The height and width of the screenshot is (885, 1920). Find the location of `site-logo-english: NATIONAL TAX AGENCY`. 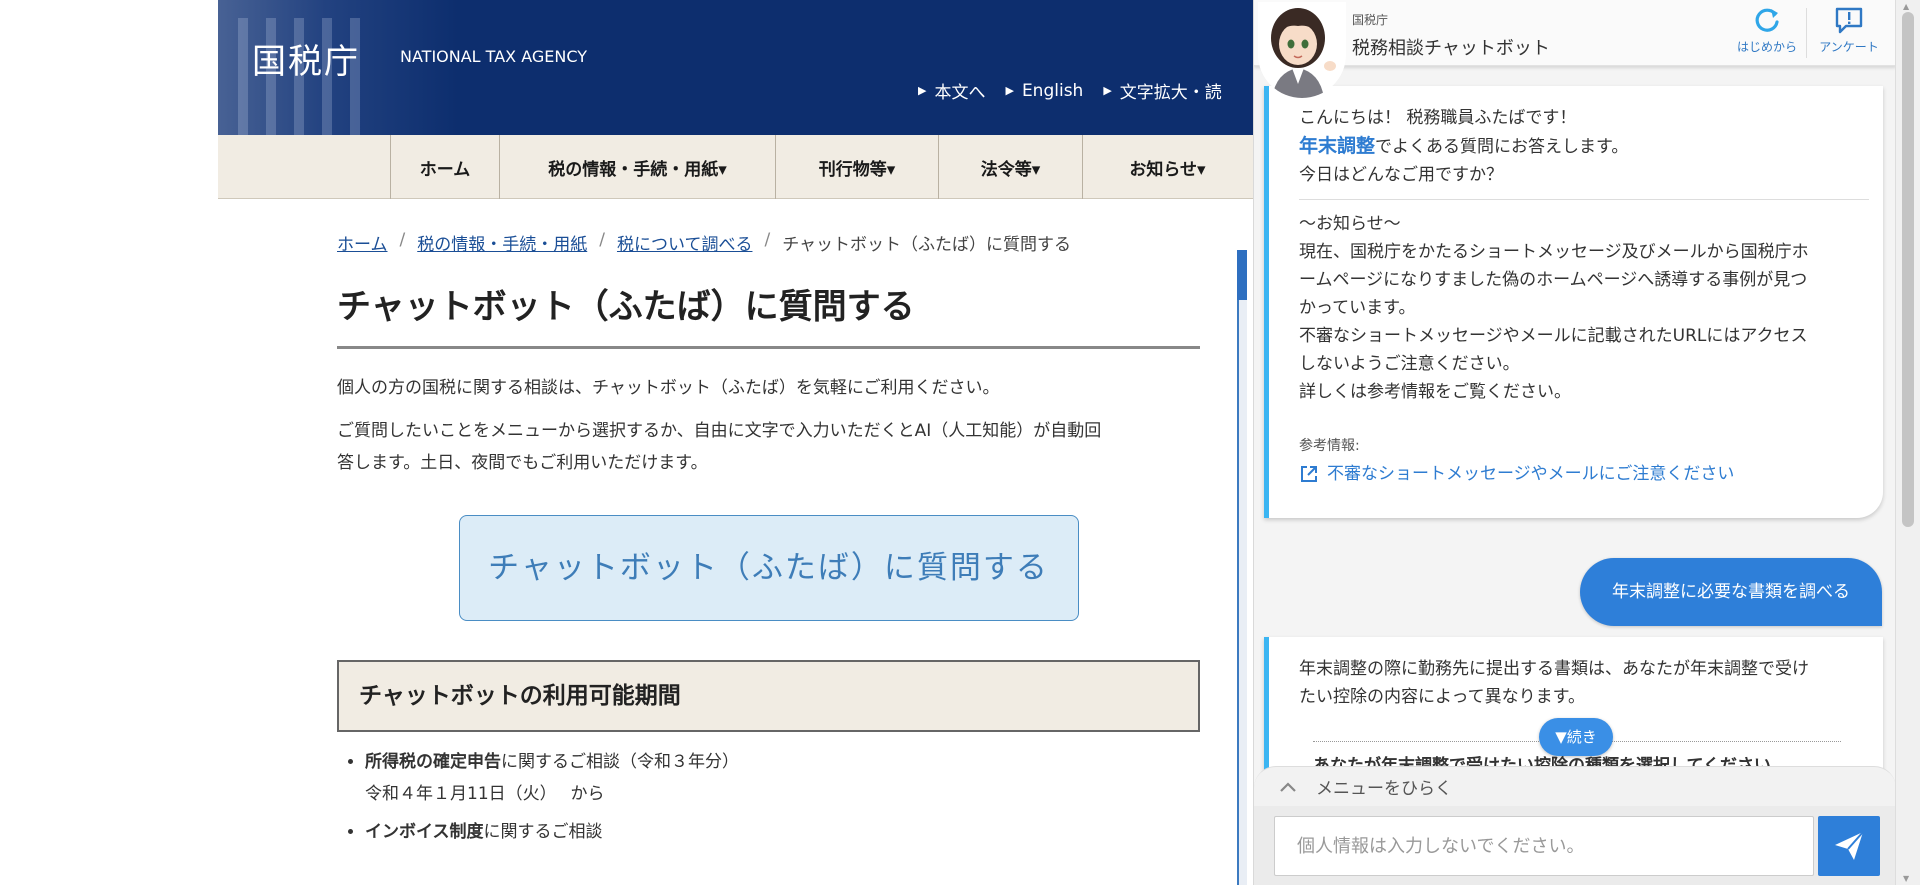

site-logo-english: NATIONAL TAX AGENCY is located at coordinates (493, 56).